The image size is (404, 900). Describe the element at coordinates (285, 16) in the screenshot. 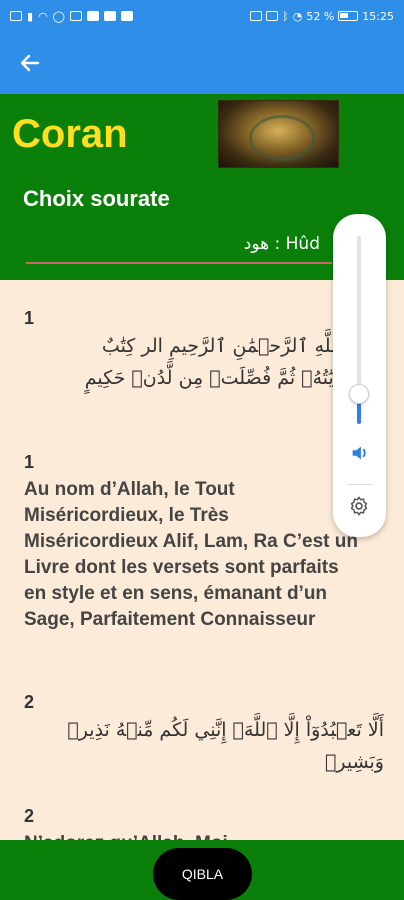

I see `bluetooth-icon: ᛒ` at that location.